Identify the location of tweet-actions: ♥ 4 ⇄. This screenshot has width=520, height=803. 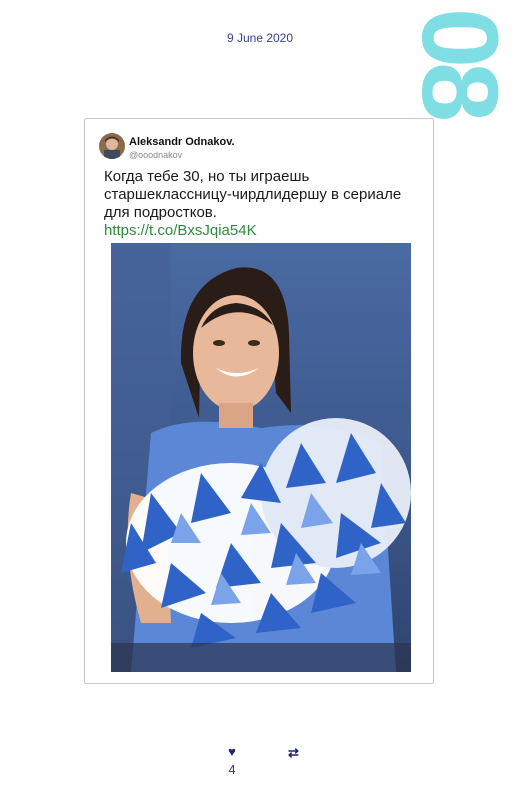
(260, 764).